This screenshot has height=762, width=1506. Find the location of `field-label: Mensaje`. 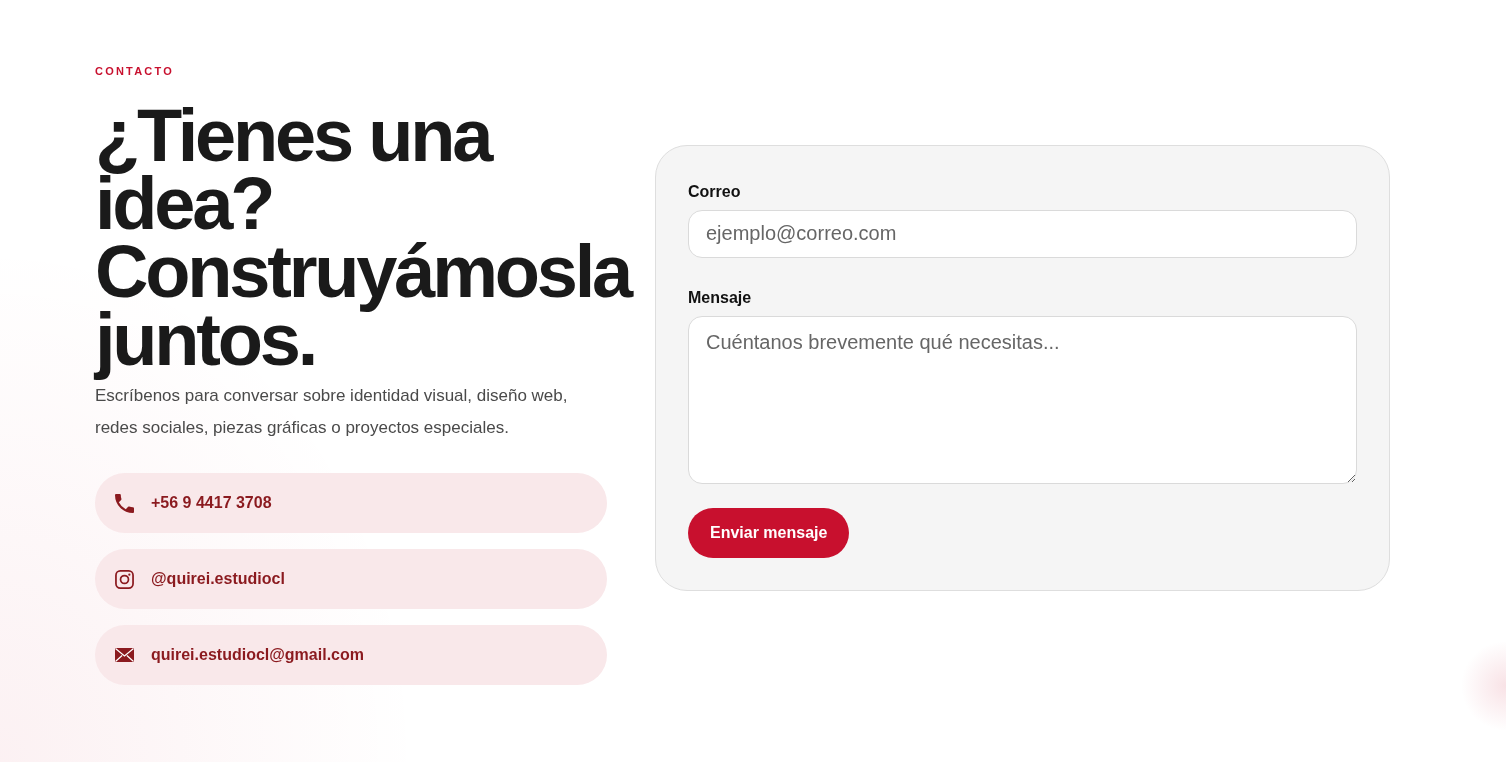

field-label: Mensaje is located at coordinates (720, 297).